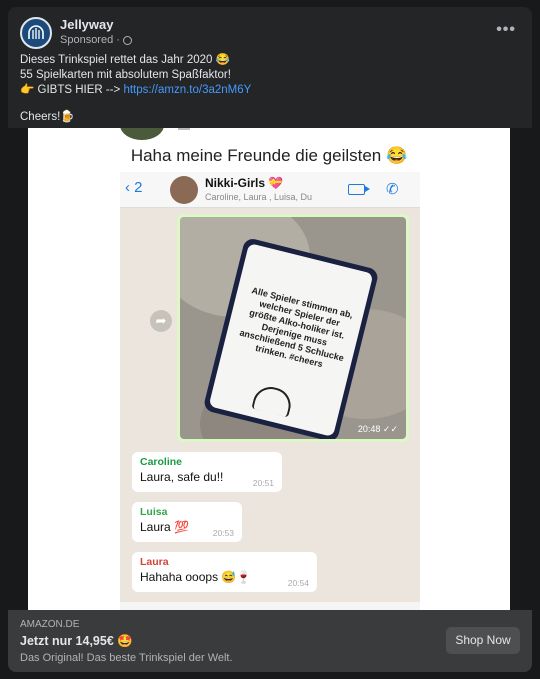  Describe the element at coordinates (134, 187) in the screenshot. I see `back-button: ‹ 2` at that location.